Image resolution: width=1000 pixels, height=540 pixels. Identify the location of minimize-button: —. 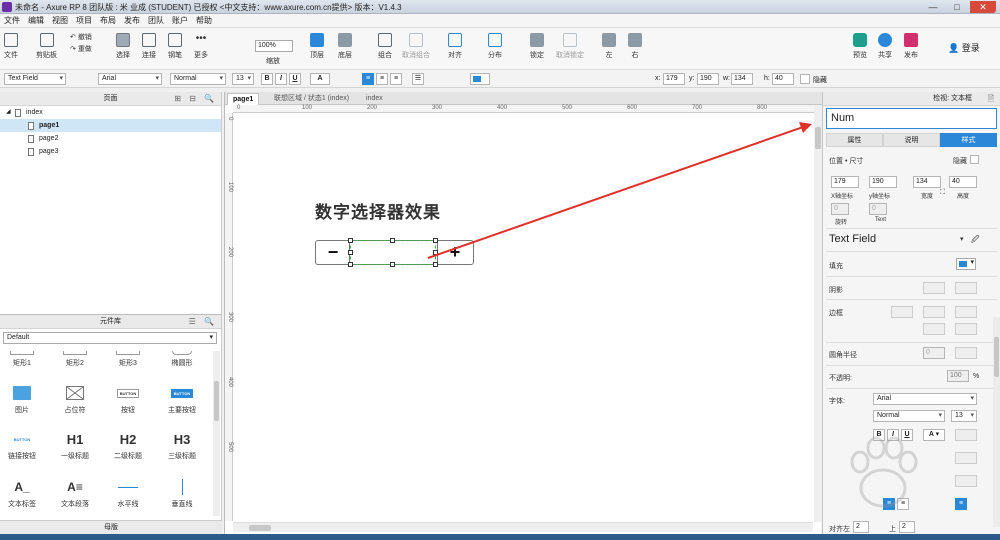
(933, 7).